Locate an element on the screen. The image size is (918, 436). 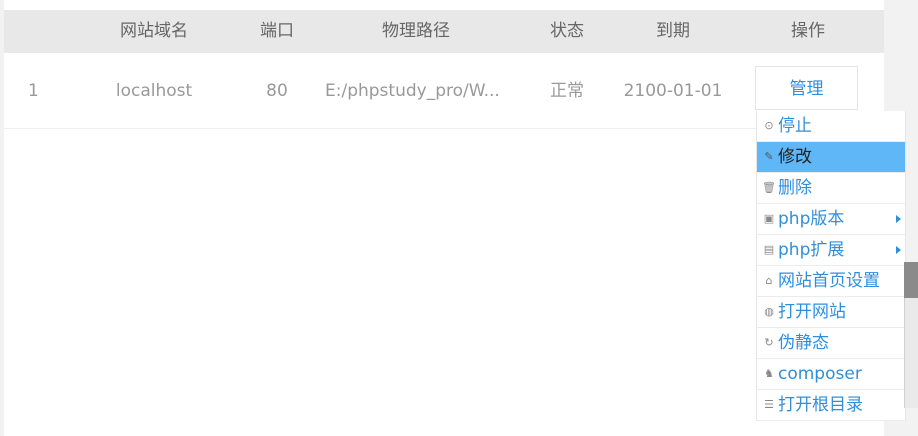
php-extension-icon: ▤ is located at coordinates (769, 249).